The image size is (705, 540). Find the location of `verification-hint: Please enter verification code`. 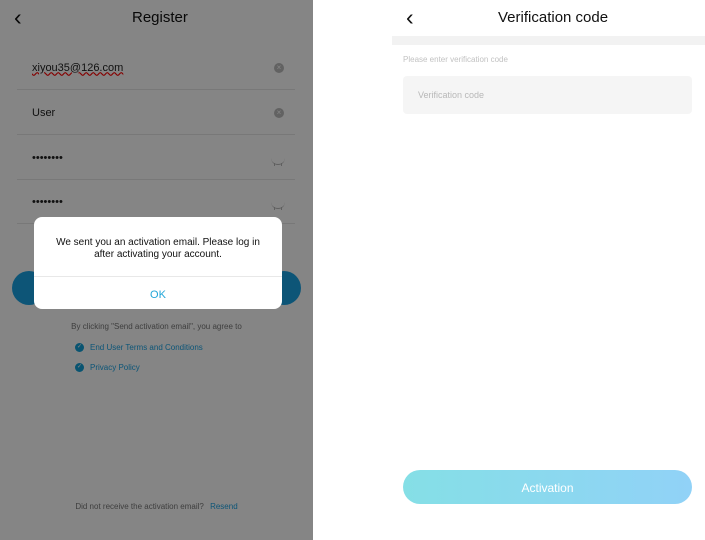

verification-hint: Please enter verification code is located at coordinates (455, 59).